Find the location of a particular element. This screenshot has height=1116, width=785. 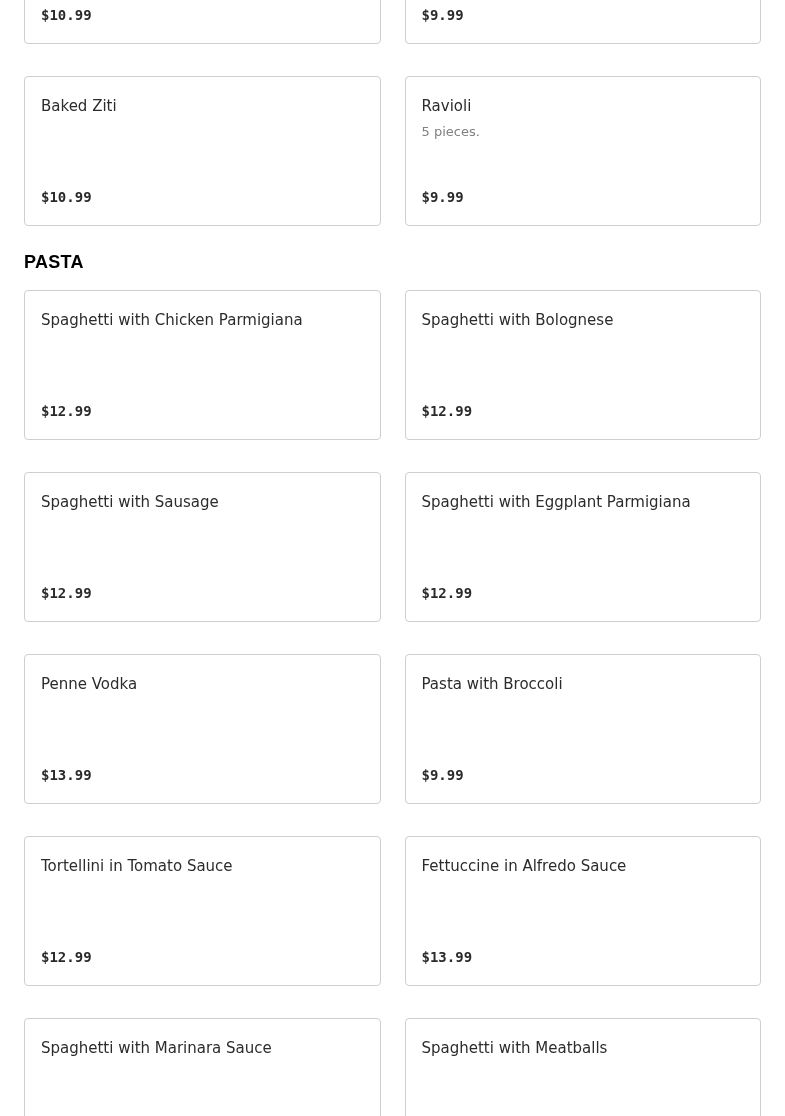

item-name: Ravioli is located at coordinates (447, 106).